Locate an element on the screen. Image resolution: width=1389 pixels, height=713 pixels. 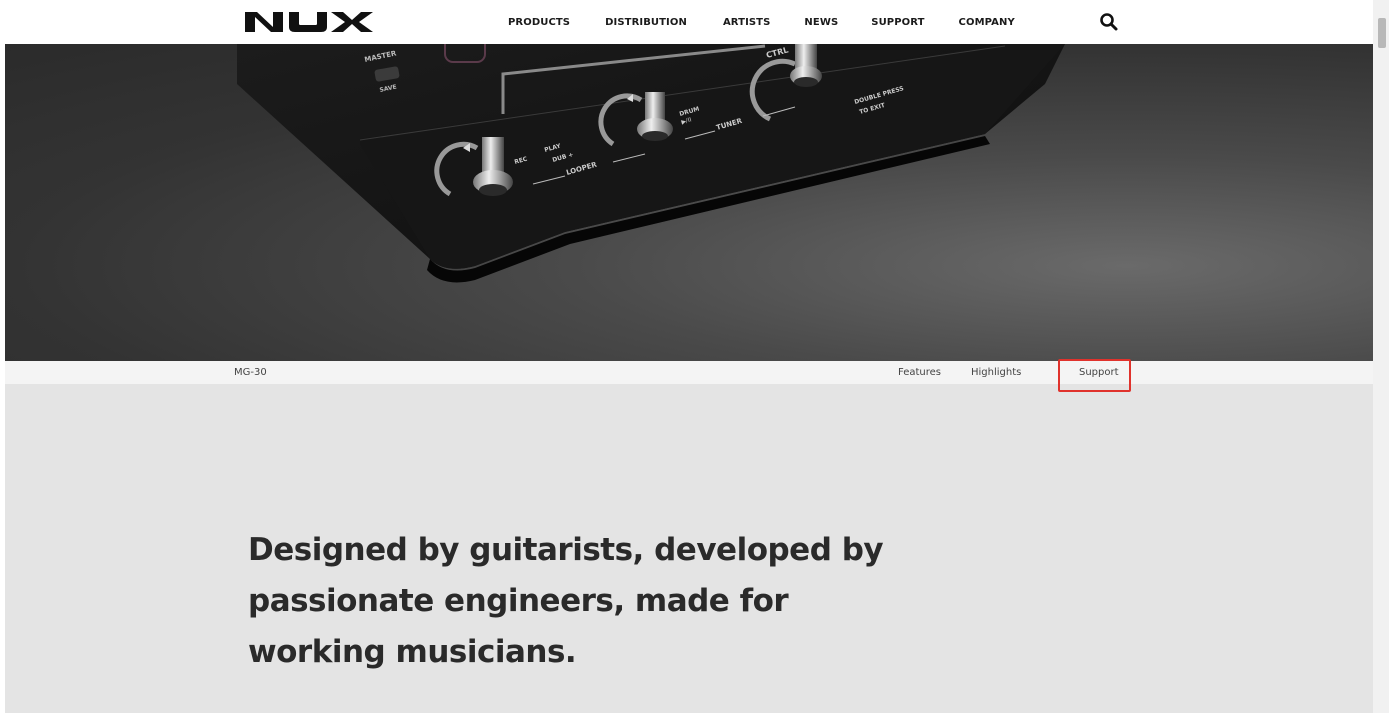
nav-news: NEWS is located at coordinates (821, 22).